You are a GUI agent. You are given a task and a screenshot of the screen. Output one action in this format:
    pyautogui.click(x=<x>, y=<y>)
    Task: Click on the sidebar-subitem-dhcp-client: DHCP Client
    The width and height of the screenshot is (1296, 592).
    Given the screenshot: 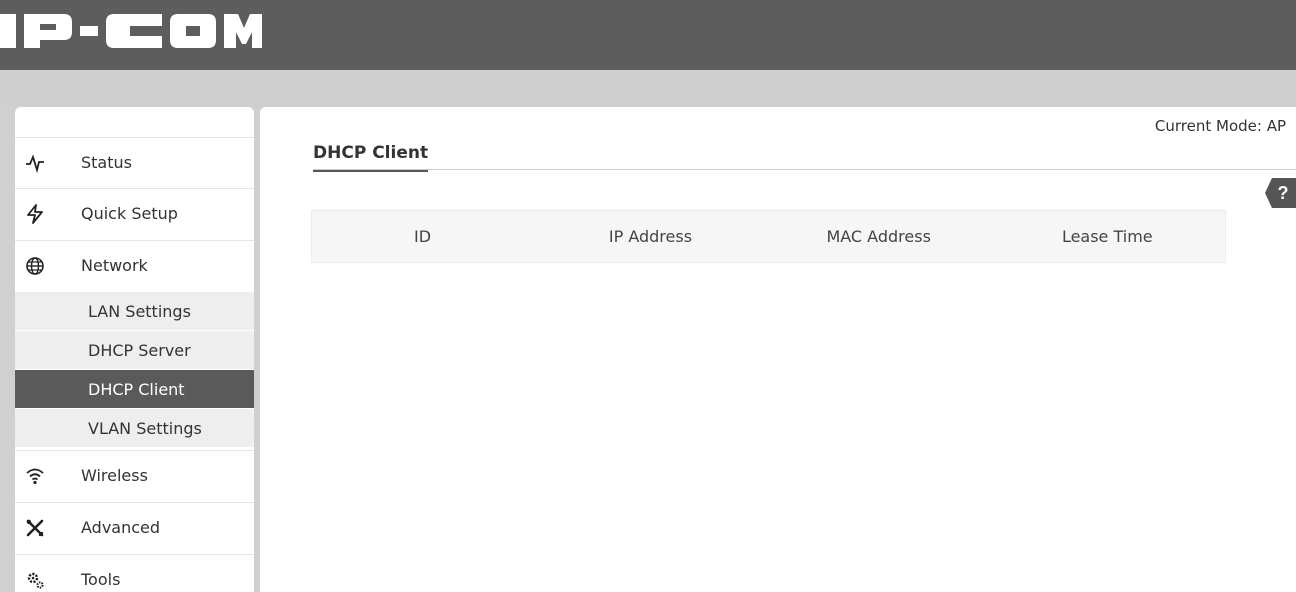 What is the action you would take?
    pyautogui.click(x=134, y=389)
    